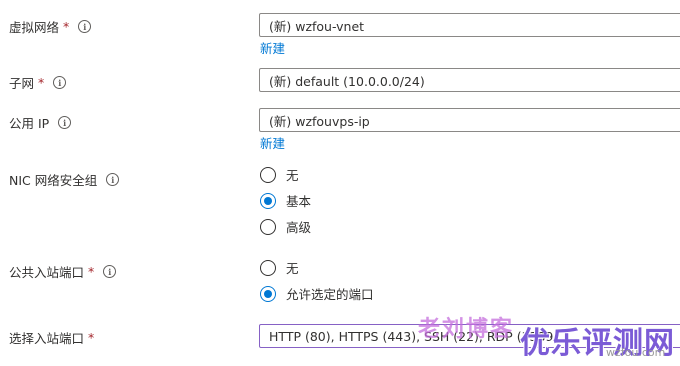 The width and height of the screenshot is (680, 366). Describe the element at coordinates (299, 201) in the screenshot. I see `radio-label: 基本` at that location.